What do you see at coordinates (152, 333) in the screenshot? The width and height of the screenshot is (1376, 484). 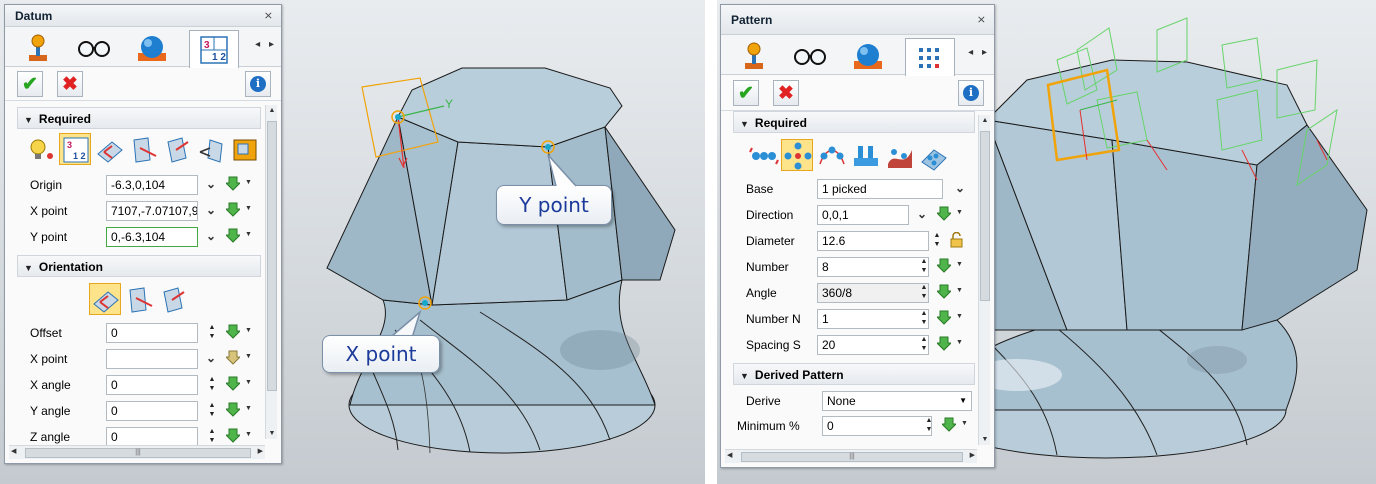 I see `offset-input: 0` at bounding box center [152, 333].